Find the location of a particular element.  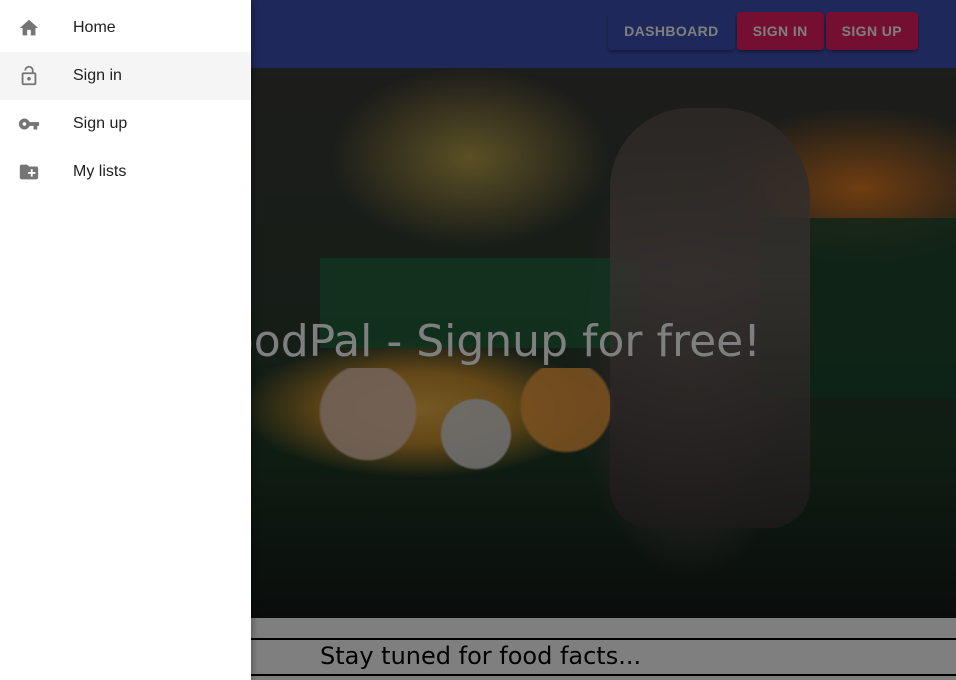

home-icon is located at coordinates (29, 28).